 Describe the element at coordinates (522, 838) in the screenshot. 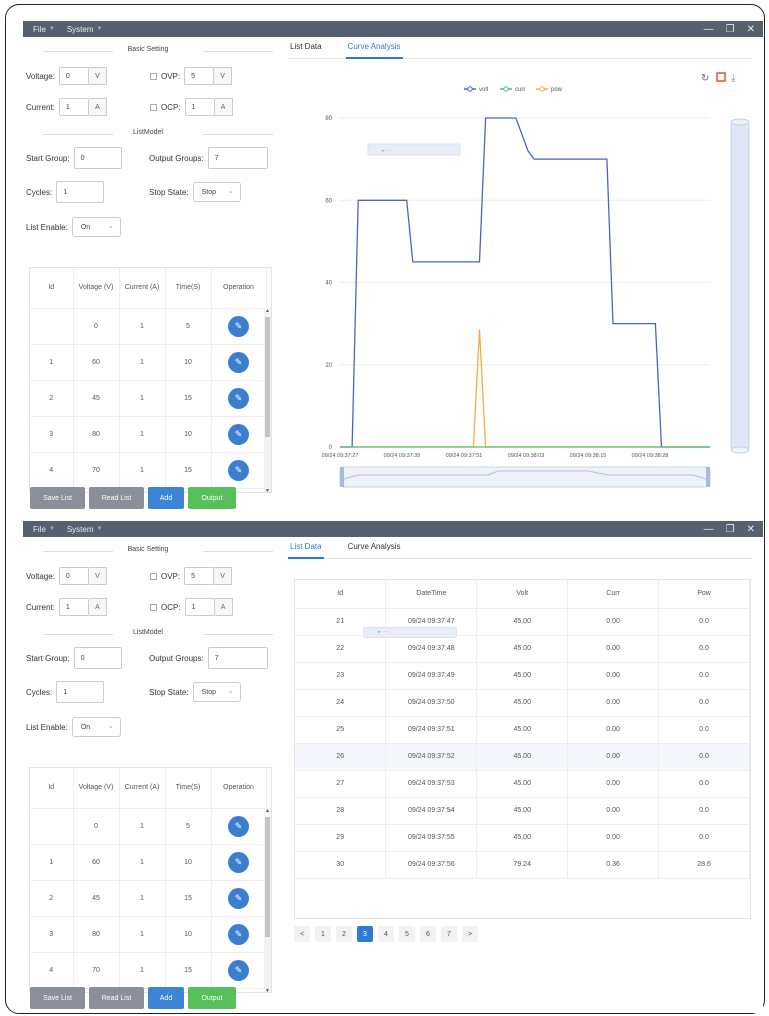

I see `table-row: 29 09/24 09:37:55 45.00 0.00 0.0` at that location.